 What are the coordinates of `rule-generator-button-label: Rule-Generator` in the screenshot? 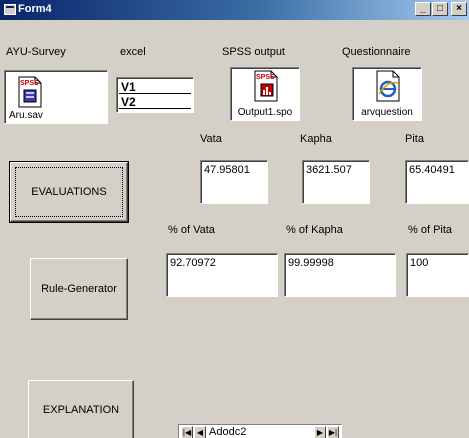 It's located at (79, 289).